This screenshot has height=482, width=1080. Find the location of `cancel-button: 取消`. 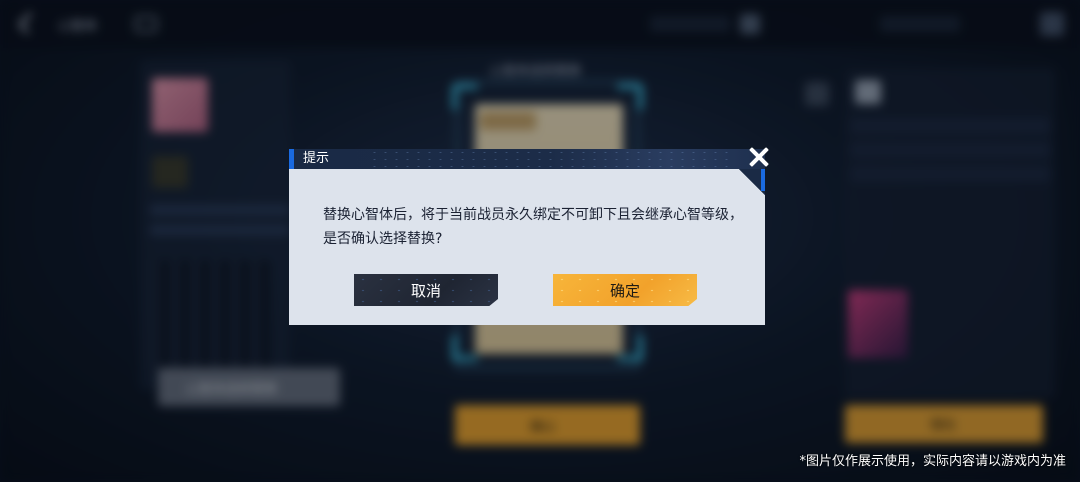

cancel-button: 取消 is located at coordinates (426, 290).